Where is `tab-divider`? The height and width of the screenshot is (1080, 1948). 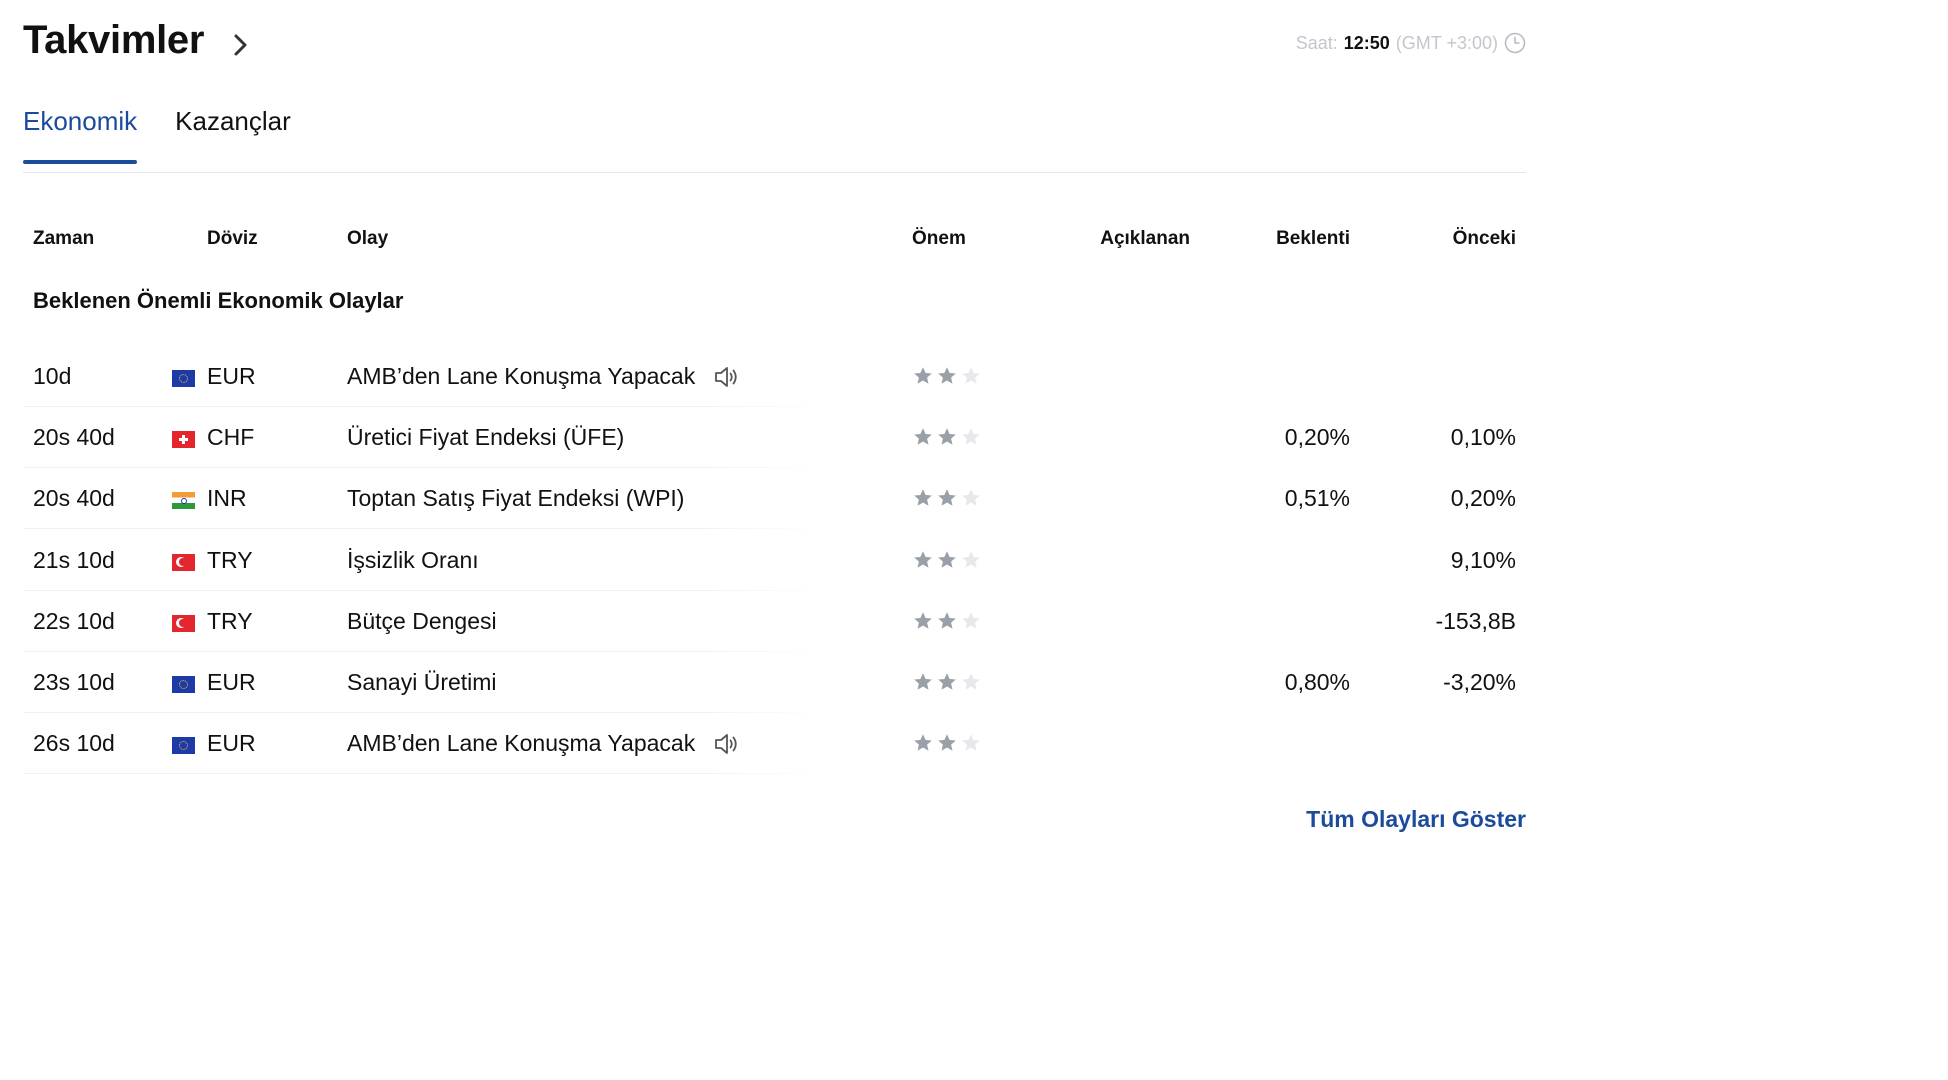 tab-divider is located at coordinates (774, 172).